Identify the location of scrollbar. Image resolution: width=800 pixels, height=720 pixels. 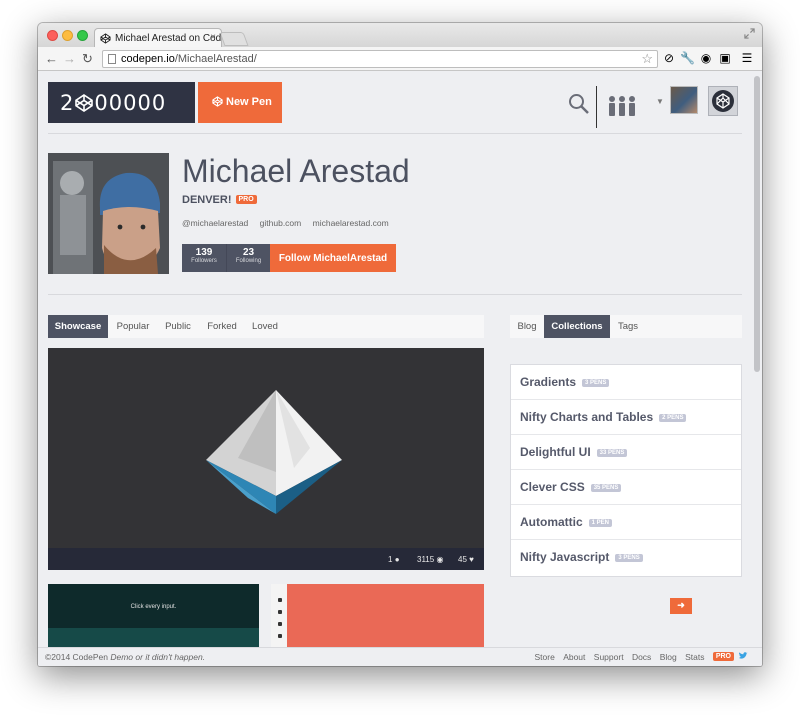
(757, 224).